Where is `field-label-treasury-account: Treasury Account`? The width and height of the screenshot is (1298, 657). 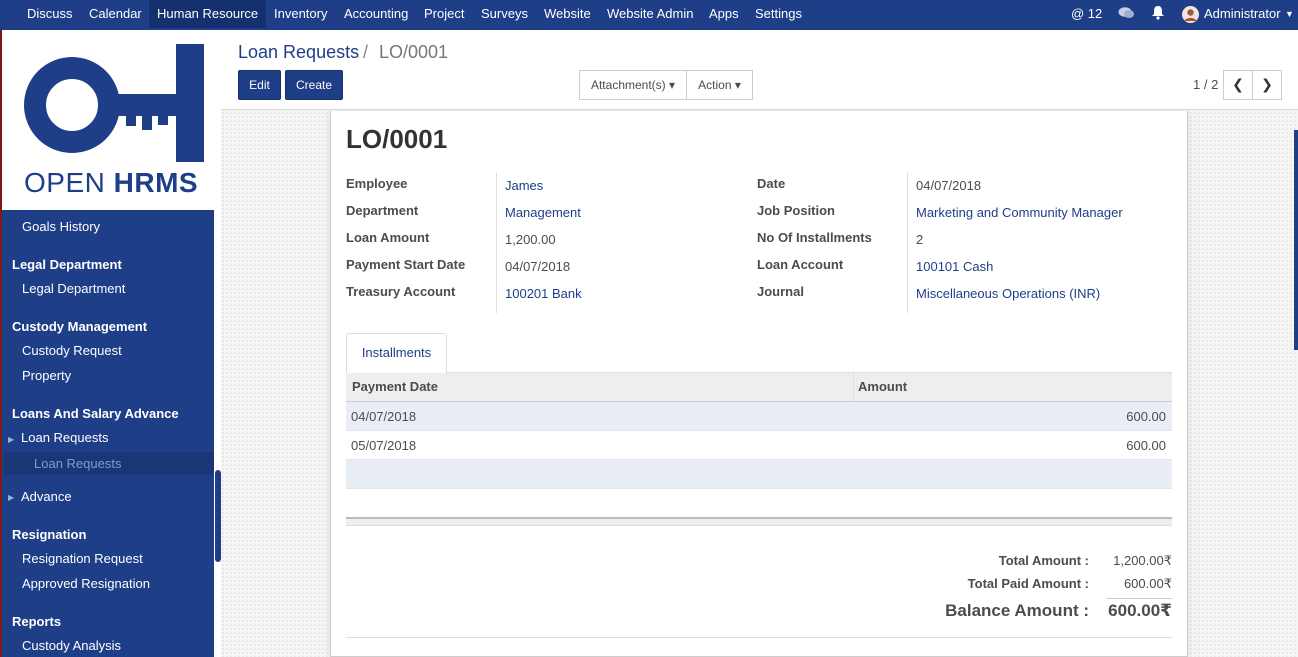 field-label-treasury-account: Treasury Account is located at coordinates (401, 291).